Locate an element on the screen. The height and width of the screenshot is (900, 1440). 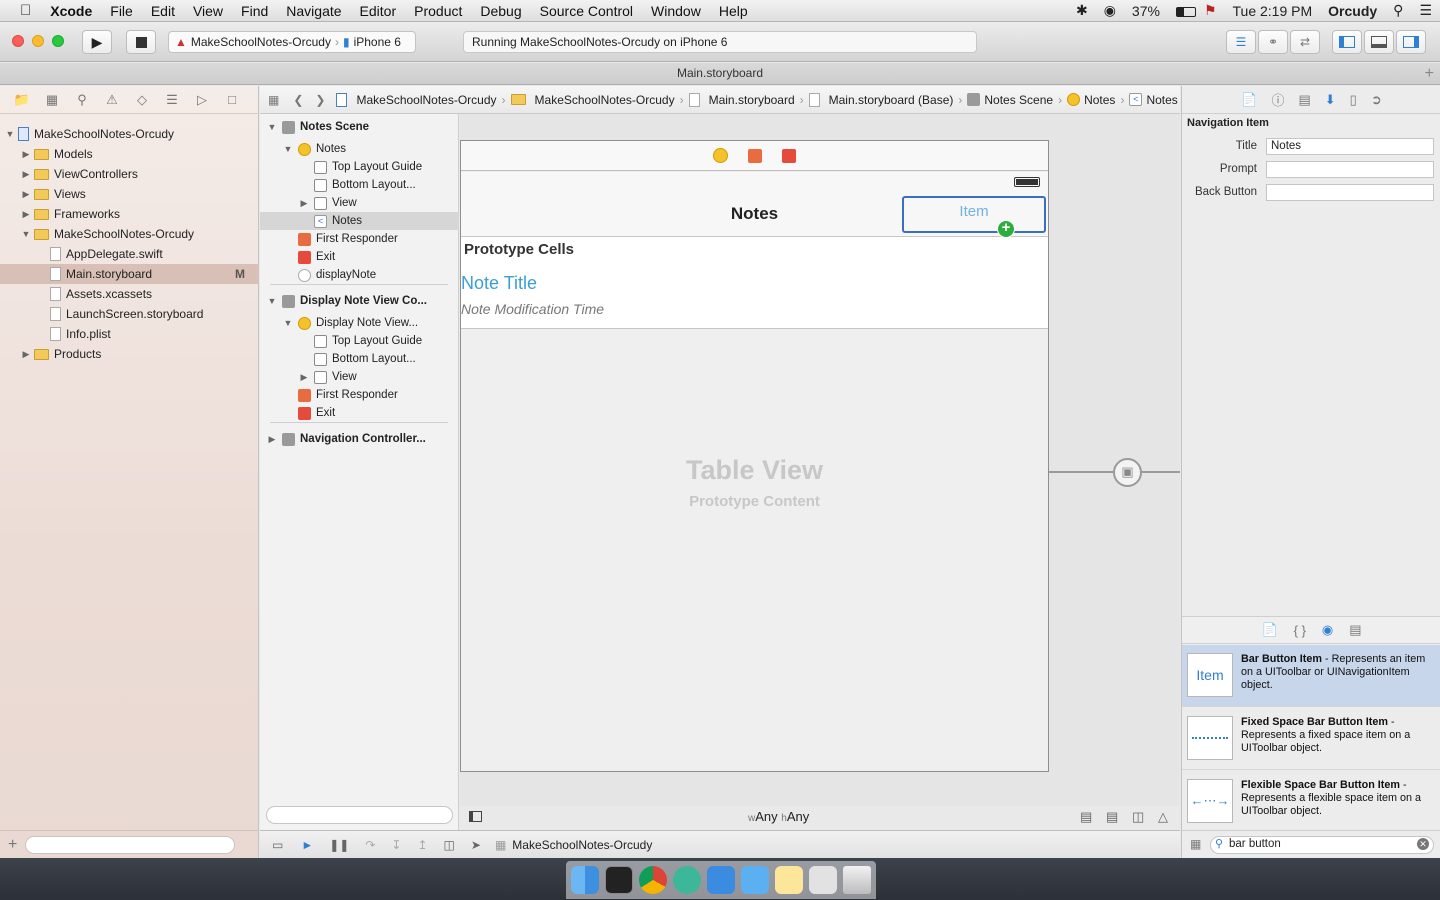
editor-tab-title: Main.storyboard is located at coordinates (720, 73).